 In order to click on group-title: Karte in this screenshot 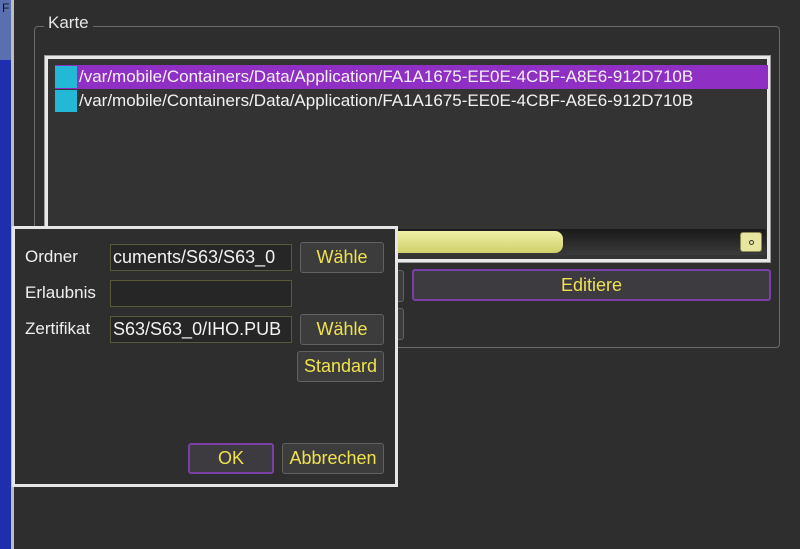, I will do `click(68, 23)`.